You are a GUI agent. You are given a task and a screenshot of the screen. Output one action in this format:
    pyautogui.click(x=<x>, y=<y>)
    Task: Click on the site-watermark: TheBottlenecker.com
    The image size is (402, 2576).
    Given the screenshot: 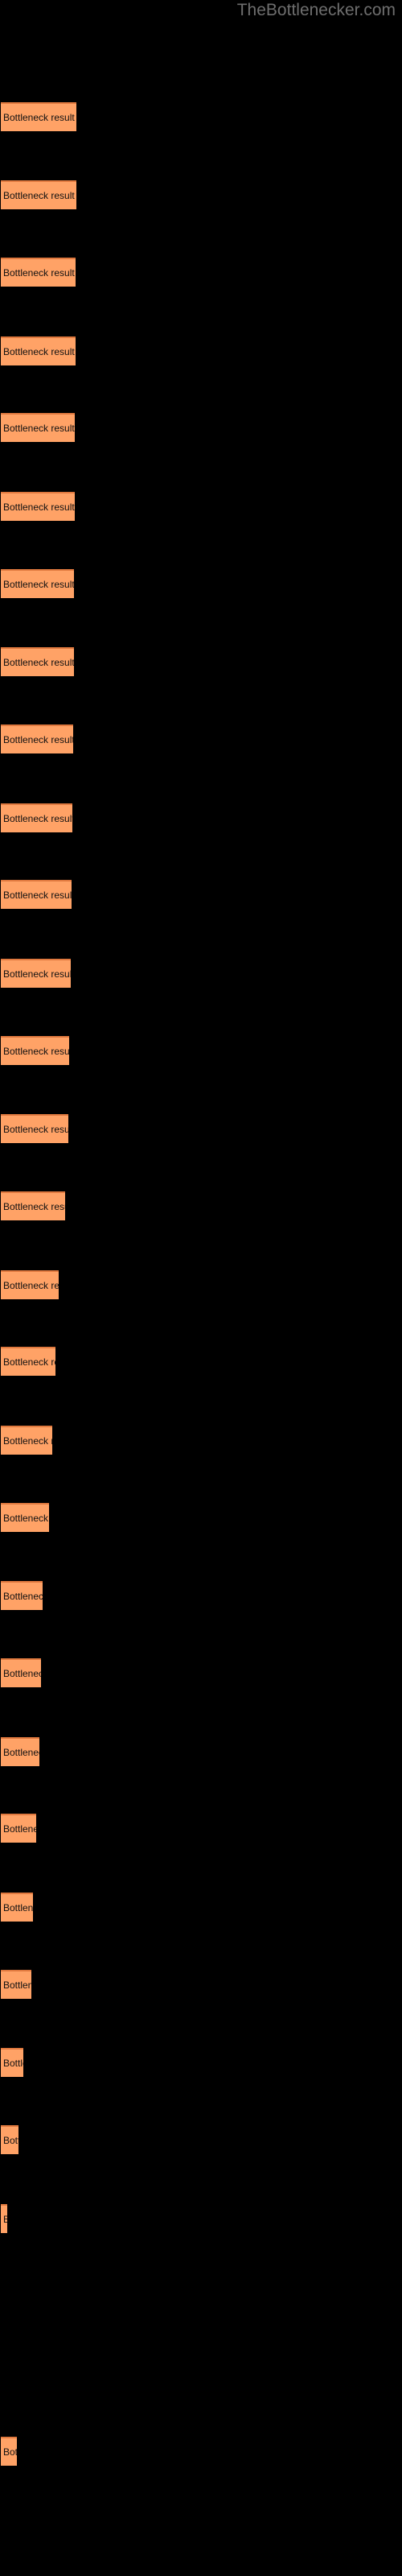 What is the action you would take?
    pyautogui.click(x=316, y=10)
    